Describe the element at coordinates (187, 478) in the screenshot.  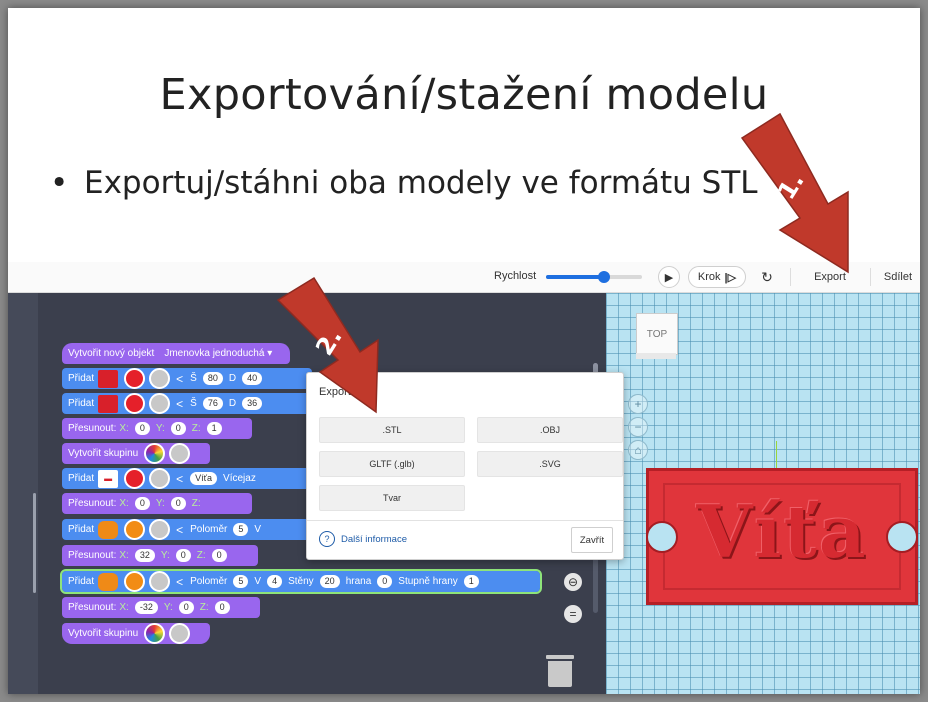
I see `add-text-block: Přidat ▬ < Víťa Vícejaz` at that location.